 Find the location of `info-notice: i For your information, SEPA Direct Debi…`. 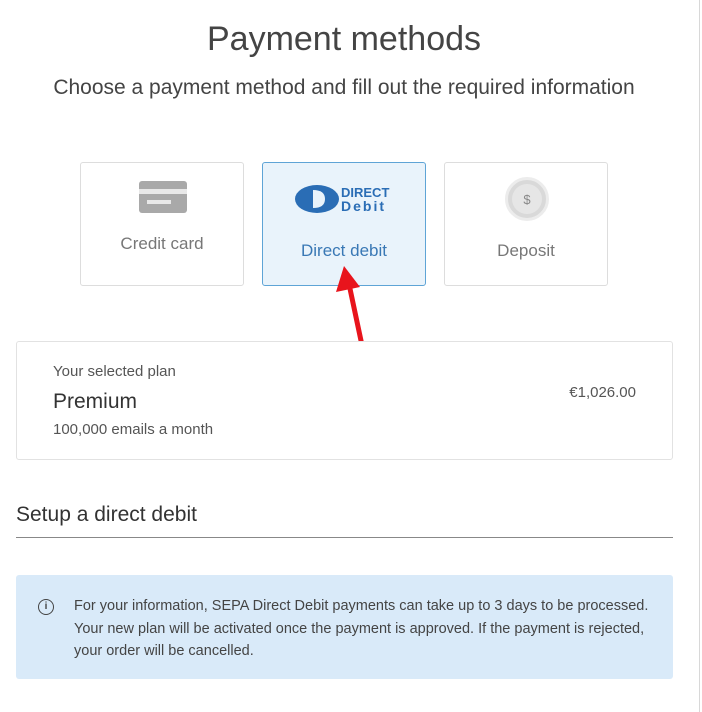

info-notice: i For your information, SEPA Direct Debi… is located at coordinates (344, 627).